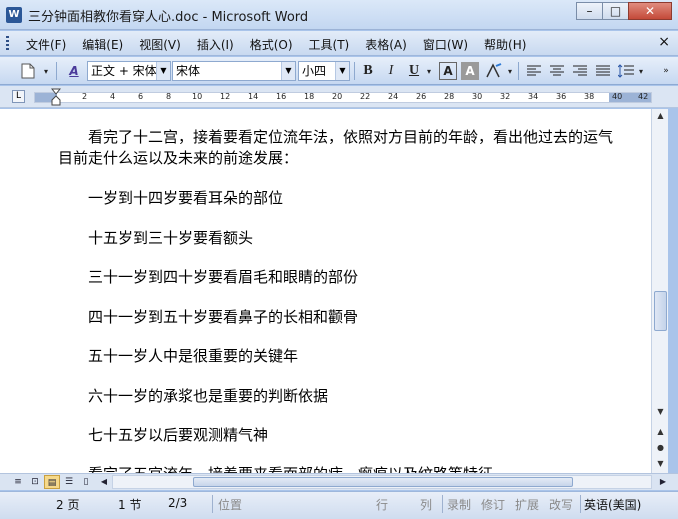 Image resolution: width=678 pixels, height=519 pixels. What do you see at coordinates (46, 71) in the screenshot?
I see `toolbar-options-icon: ▾` at bounding box center [46, 71].